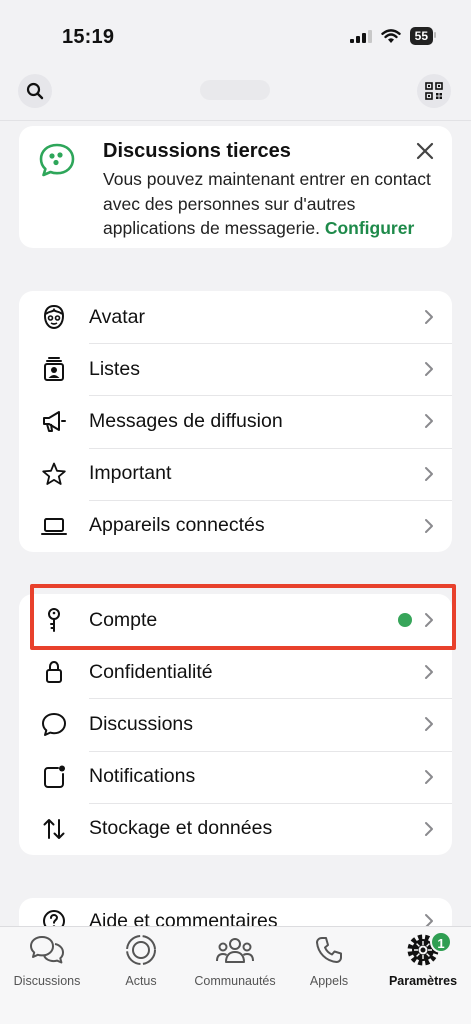 This screenshot has height=1024, width=471. I want to click on chats-icon, so click(47, 950).